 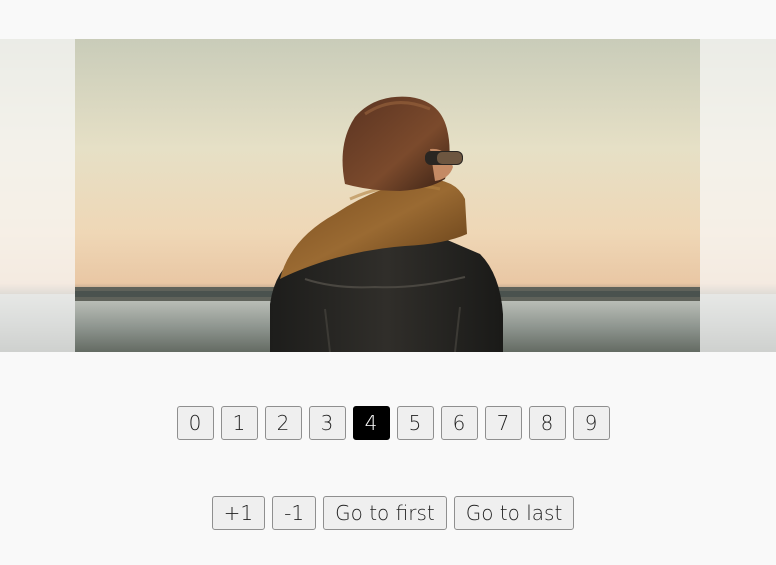 I want to click on slide-page-buttons: 0 1 2 3 4 5 6 7 8 9, so click(x=388, y=423).